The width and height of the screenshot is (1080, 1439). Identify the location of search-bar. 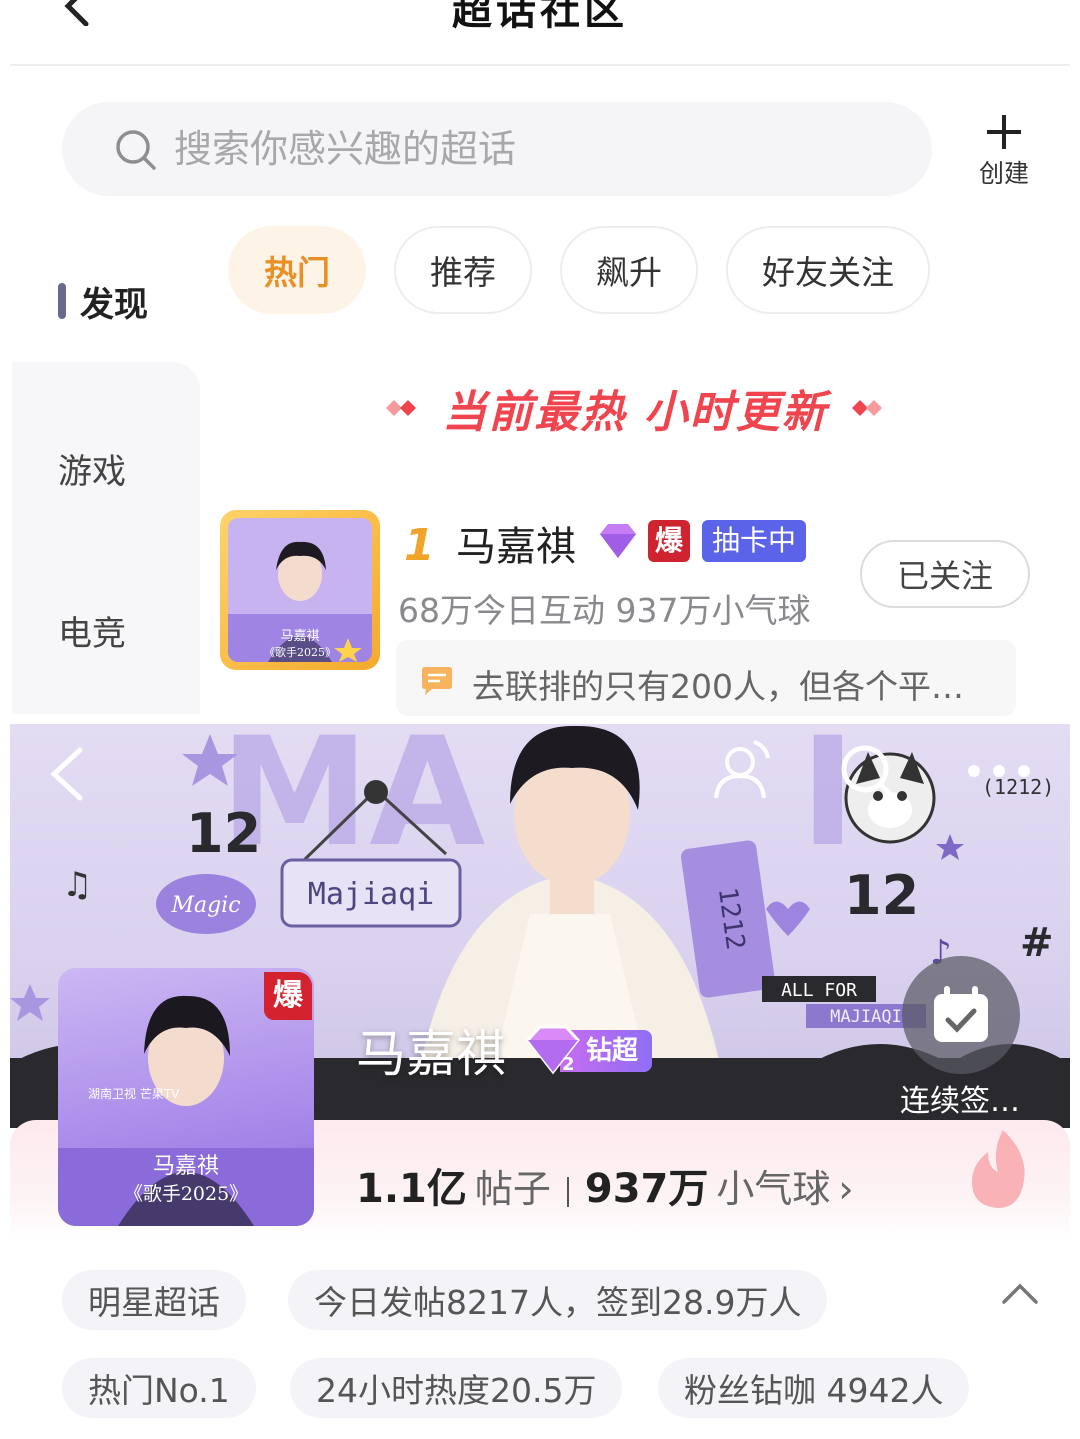
(497, 149).